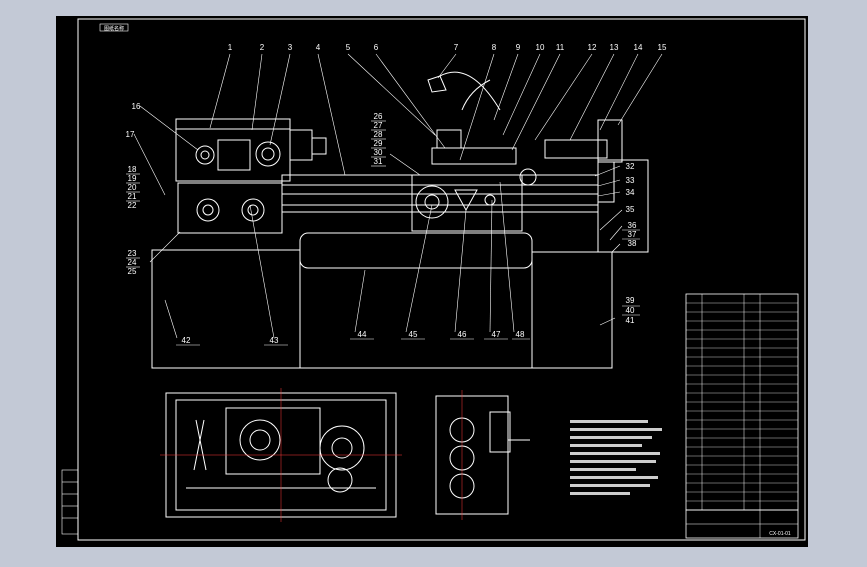 This screenshot has height=567, width=867. What do you see at coordinates (132, 205) in the screenshot?
I see `callout-22: 22` at bounding box center [132, 205].